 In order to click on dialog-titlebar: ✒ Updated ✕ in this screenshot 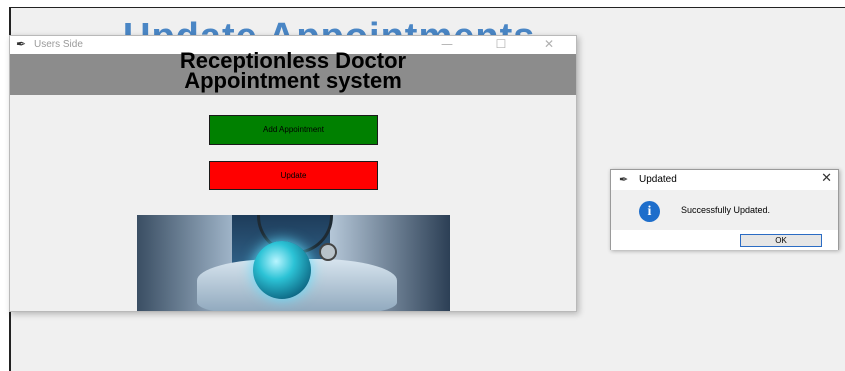, I will do `click(724, 180)`.